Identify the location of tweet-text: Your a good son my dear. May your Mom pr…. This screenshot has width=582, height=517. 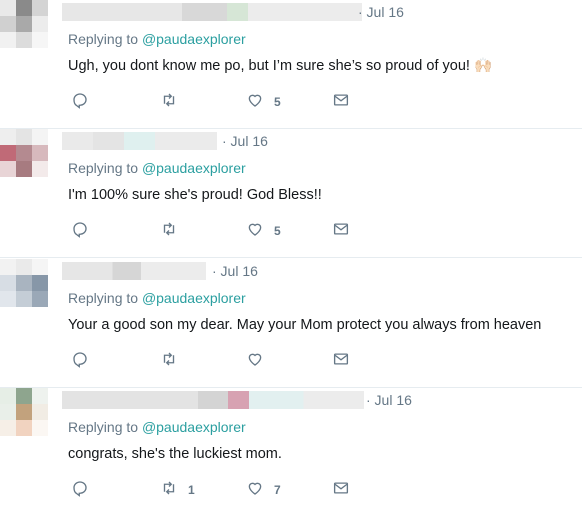
(305, 325).